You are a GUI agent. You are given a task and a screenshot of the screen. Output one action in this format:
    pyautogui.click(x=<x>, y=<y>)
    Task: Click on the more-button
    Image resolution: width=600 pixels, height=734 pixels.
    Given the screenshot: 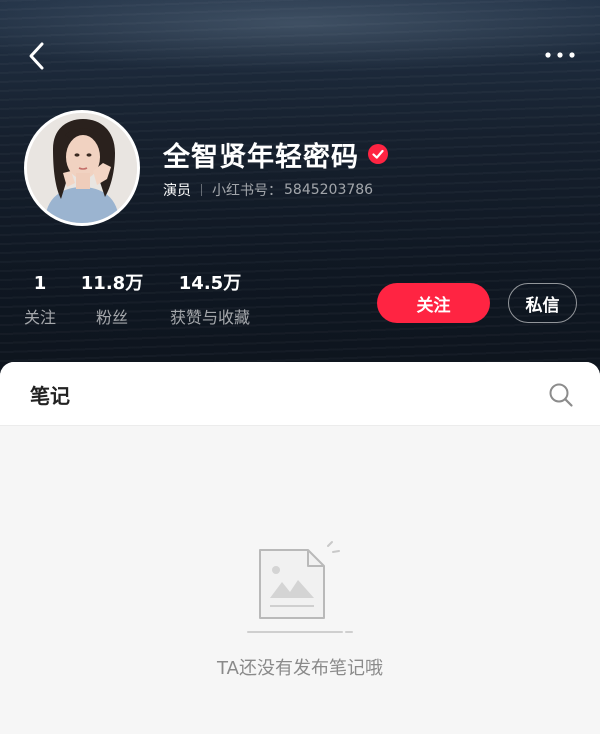 What is the action you would take?
    pyautogui.click(x=560, y=55)
    